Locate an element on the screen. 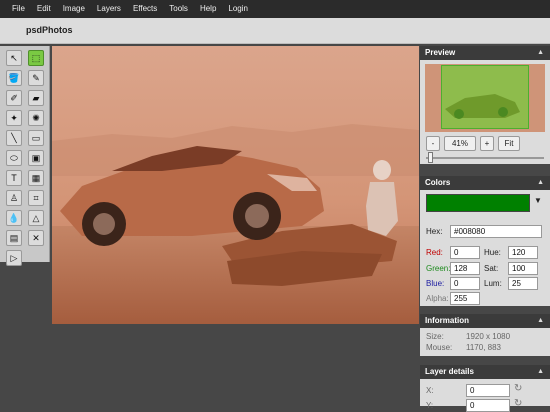 This screenshot has width=550, height=412. crop-icon: ⌗ is located at coordinates (36, 197).